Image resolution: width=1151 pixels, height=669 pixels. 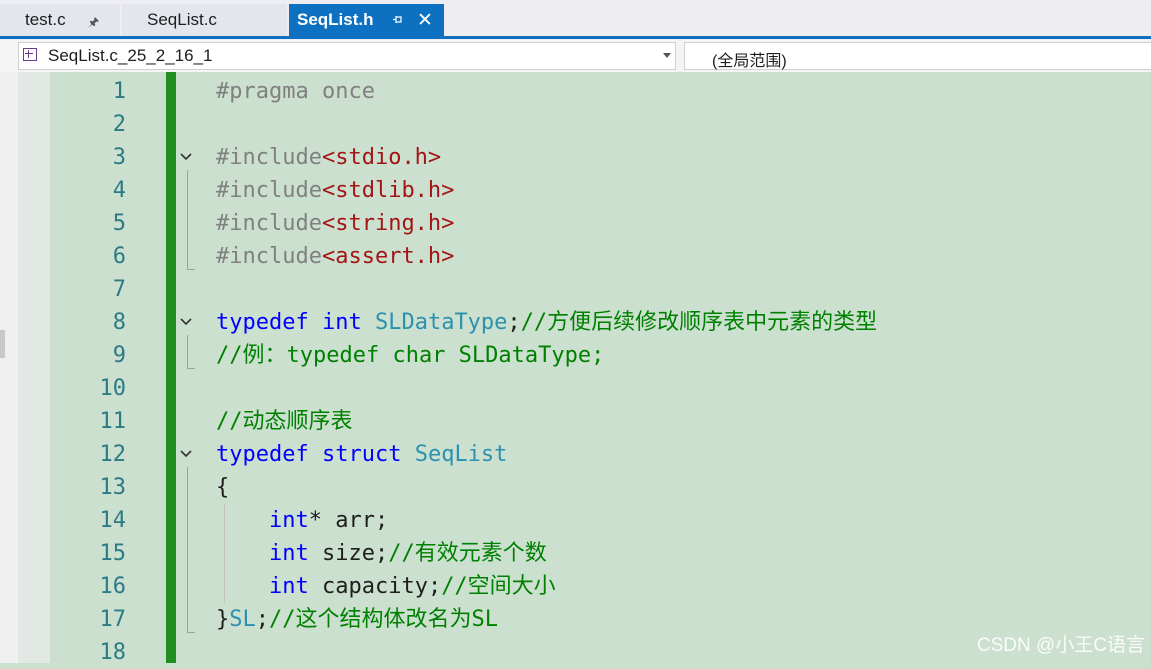 I want to click on code-token: {, so click(x=223, y=487).